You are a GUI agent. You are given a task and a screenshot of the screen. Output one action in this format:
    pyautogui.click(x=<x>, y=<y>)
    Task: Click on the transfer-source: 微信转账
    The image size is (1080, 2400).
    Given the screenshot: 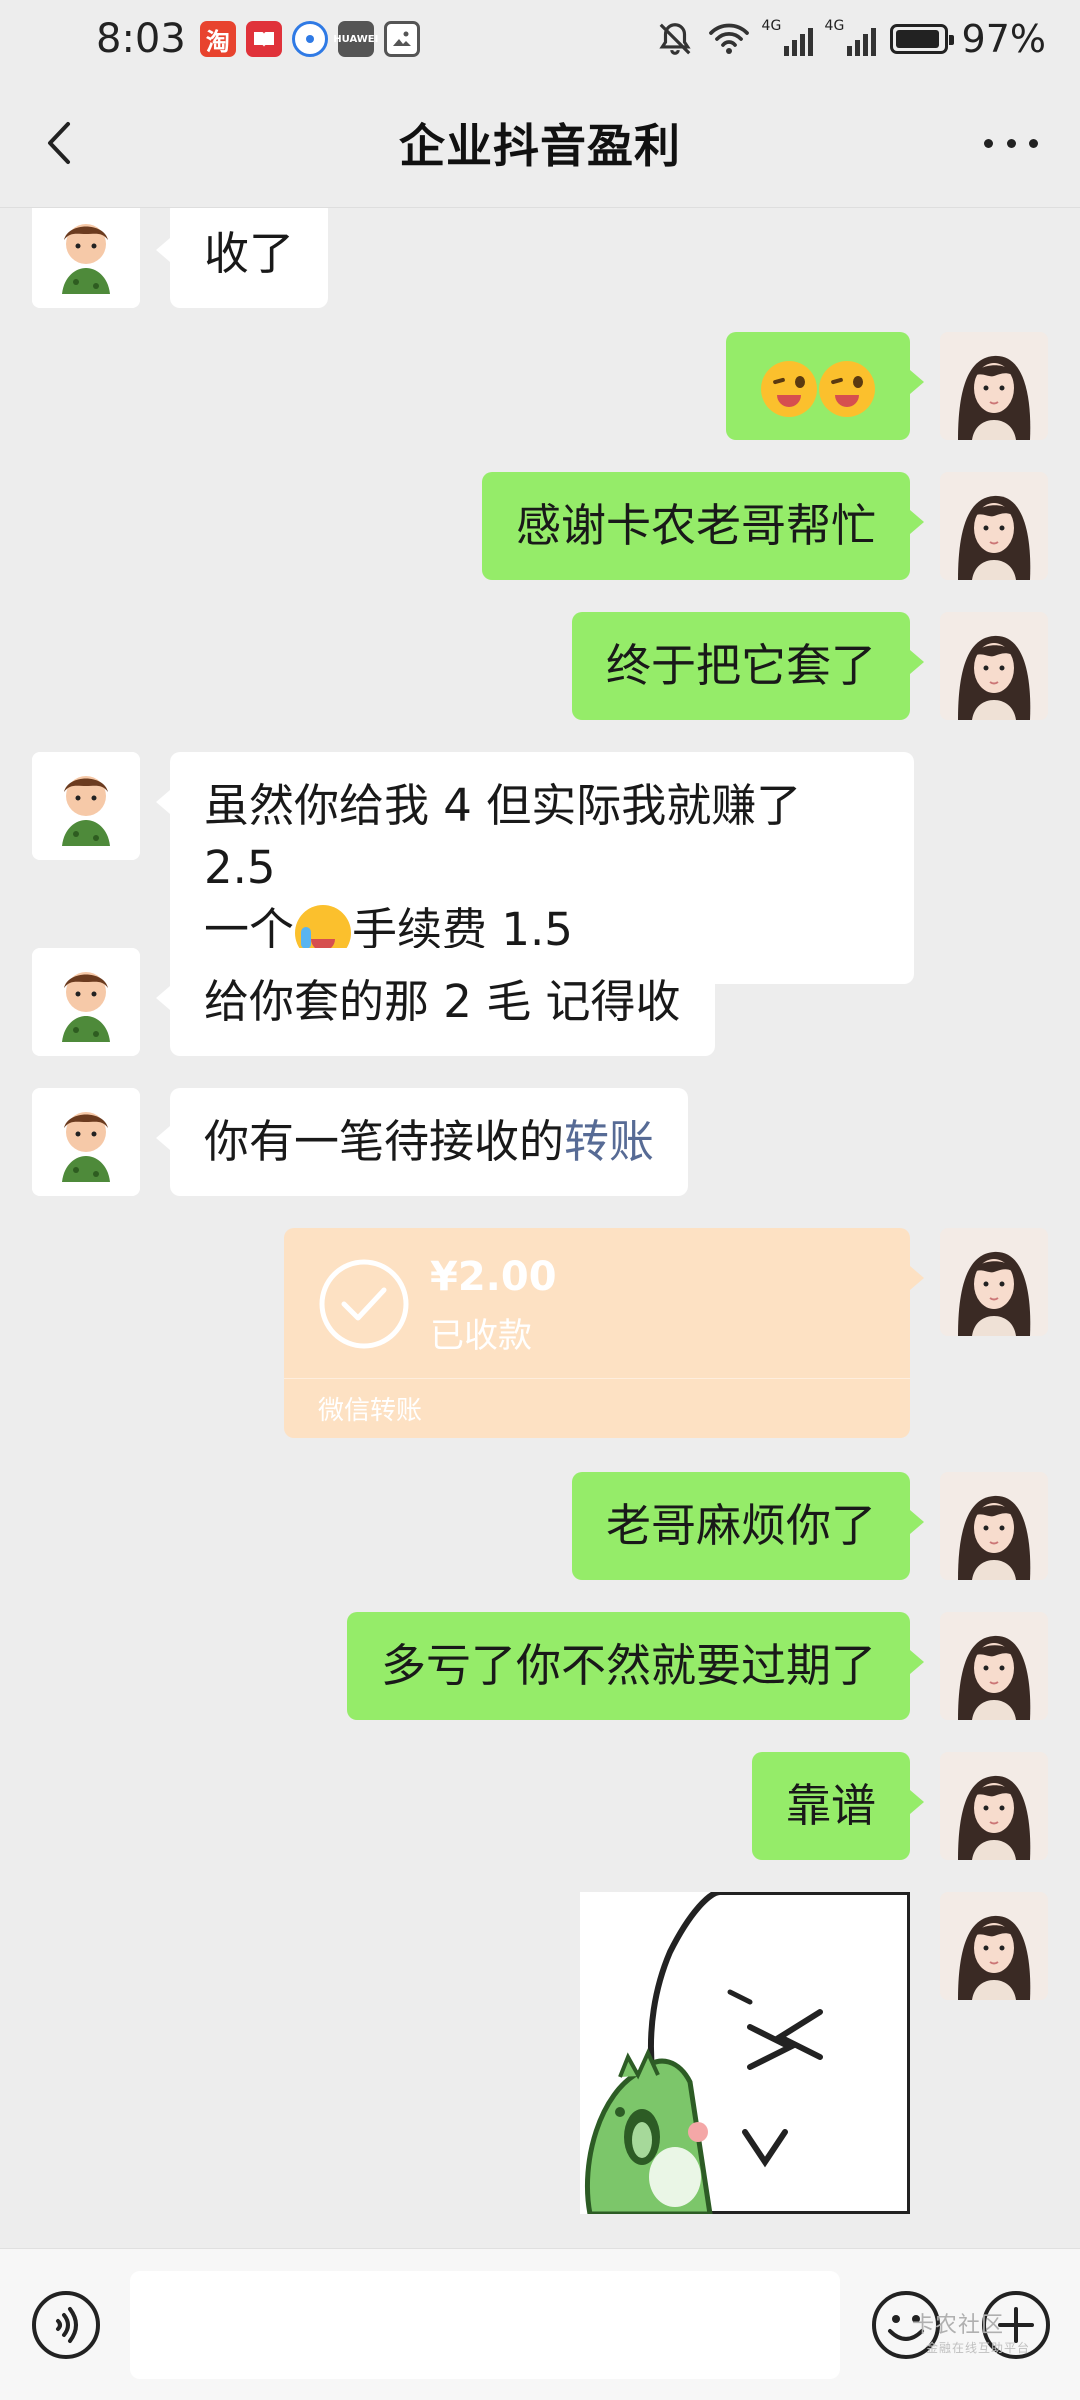 What is the action you would take?
    pyautogui.click(x=370, y=1411)
    